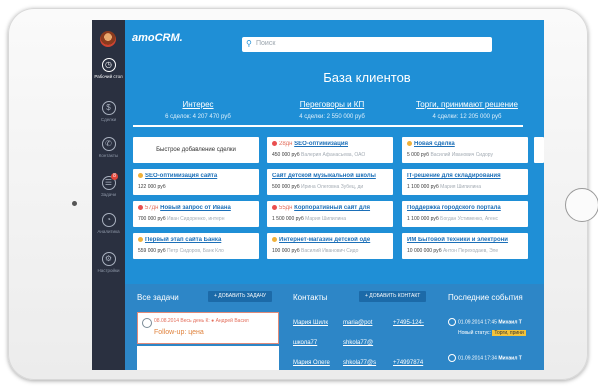 The width and height of the screenshot is (598, 387). What do you see at coordinates (454, 208) in the screenshot?
I see `deal-title: Поддержка городского портала` at bounding box center [454, 208].